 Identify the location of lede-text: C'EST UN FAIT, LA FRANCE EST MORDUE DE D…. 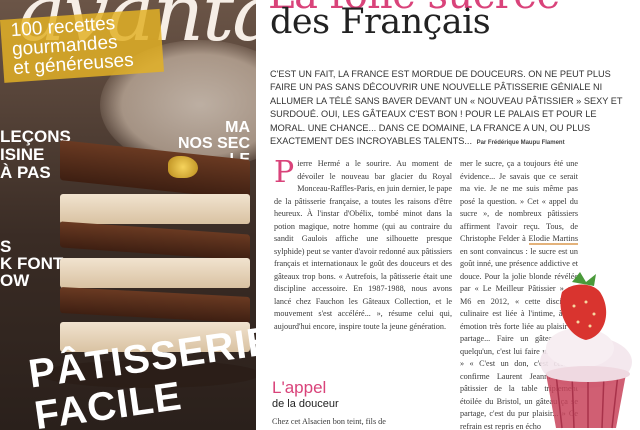
(446, 108).